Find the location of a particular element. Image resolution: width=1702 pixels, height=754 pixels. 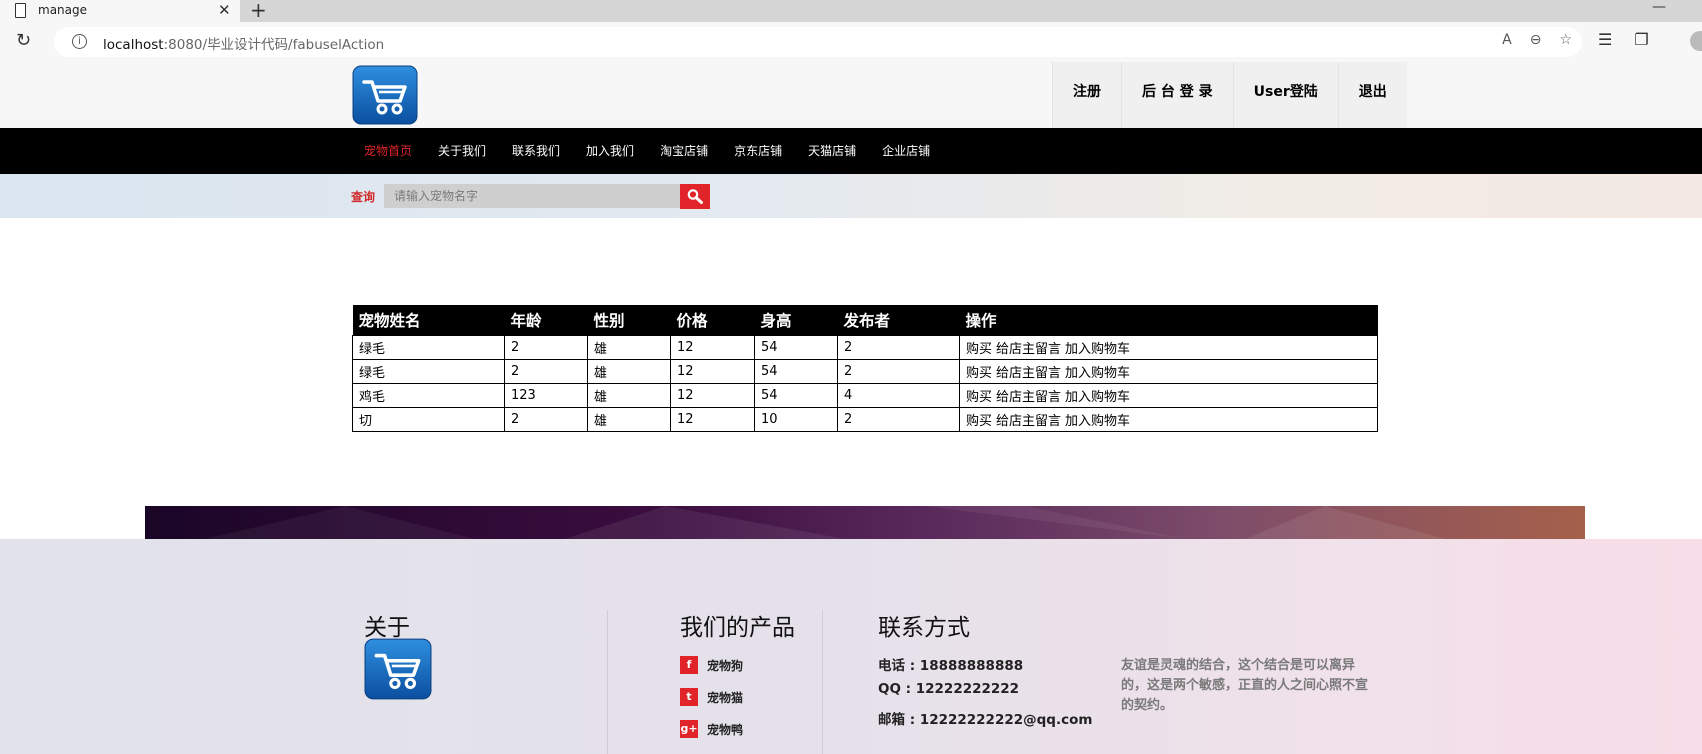

url-path: :8080/毕业设计代码/fabuselAction is located at coordinates (274, 45).